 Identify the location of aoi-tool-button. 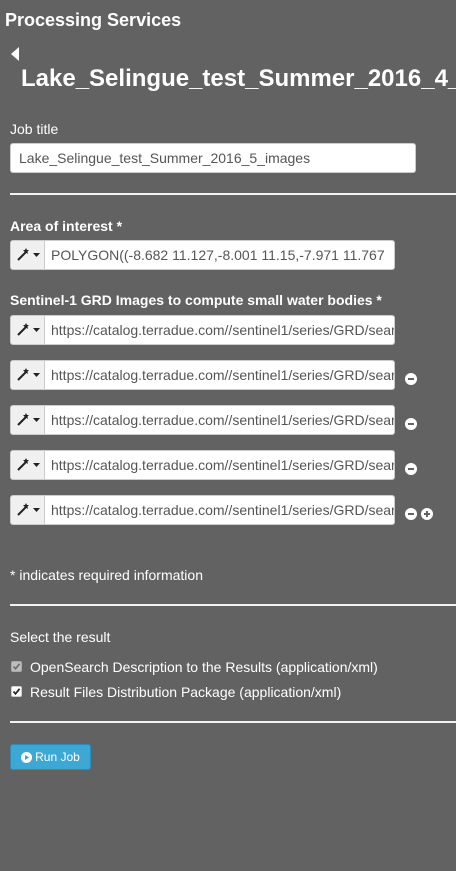
(27, 255).